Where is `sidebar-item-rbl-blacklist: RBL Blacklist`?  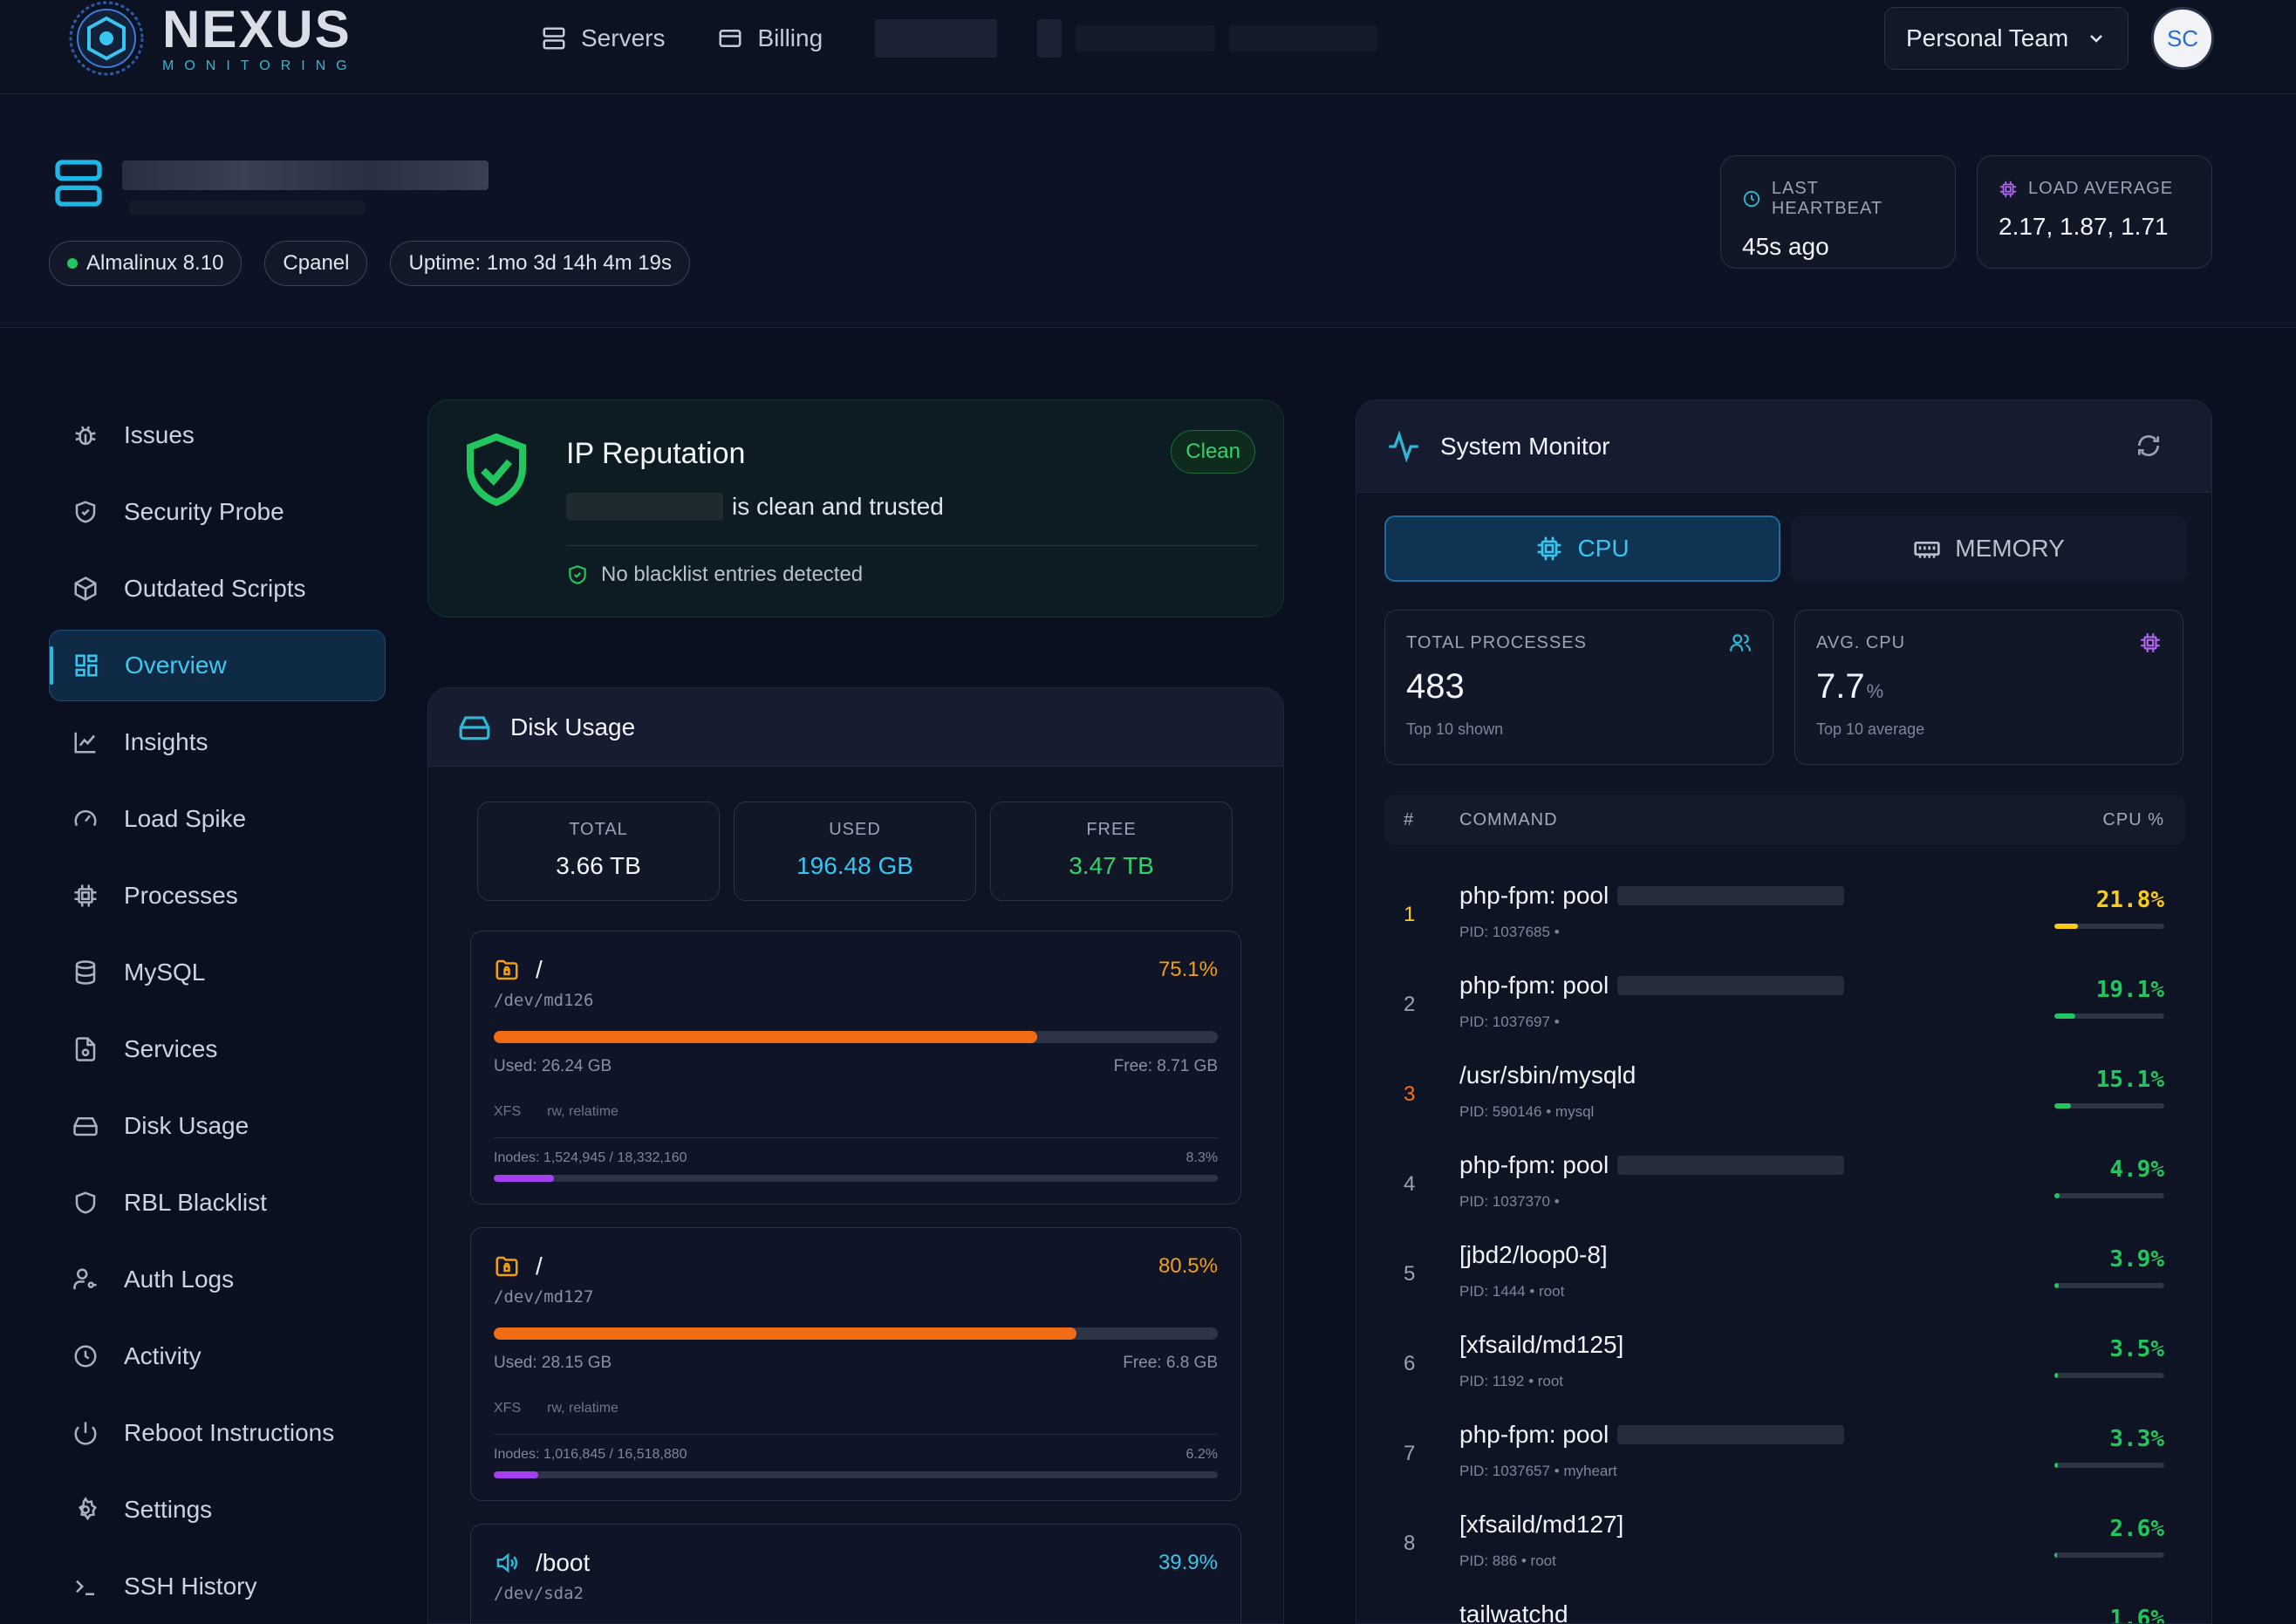
sidebar-item-rbl-blacklist: RBL Blacklist is located at coordinates (217, 1202).